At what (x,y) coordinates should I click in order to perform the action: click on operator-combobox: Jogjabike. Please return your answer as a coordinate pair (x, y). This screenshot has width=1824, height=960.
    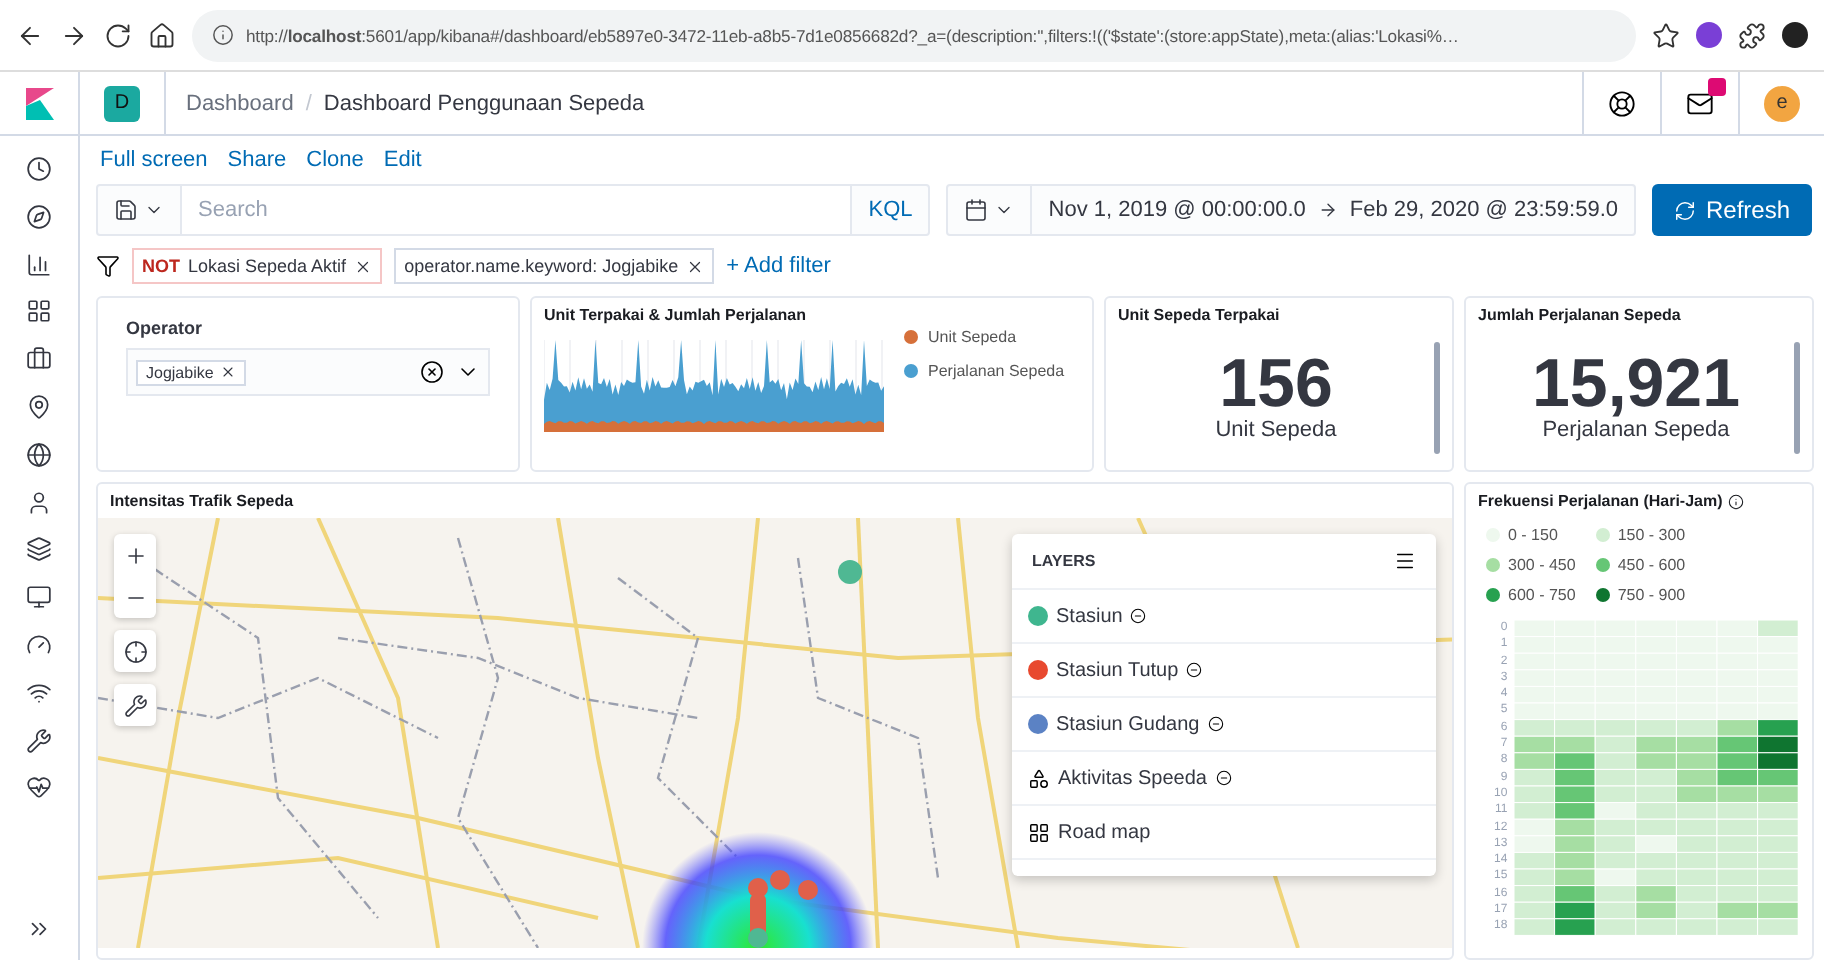
    Looking at the image, I should click on (308, 372).